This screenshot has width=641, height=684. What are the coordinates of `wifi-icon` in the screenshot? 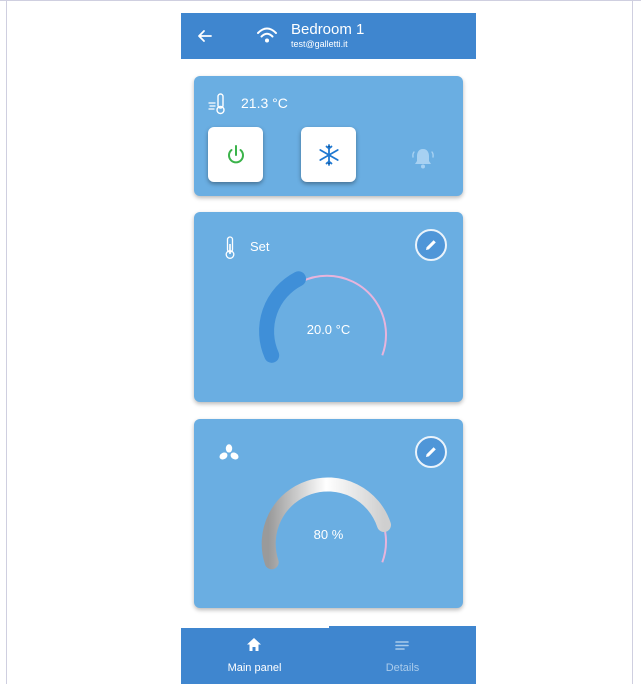 It's located at (267, 35).